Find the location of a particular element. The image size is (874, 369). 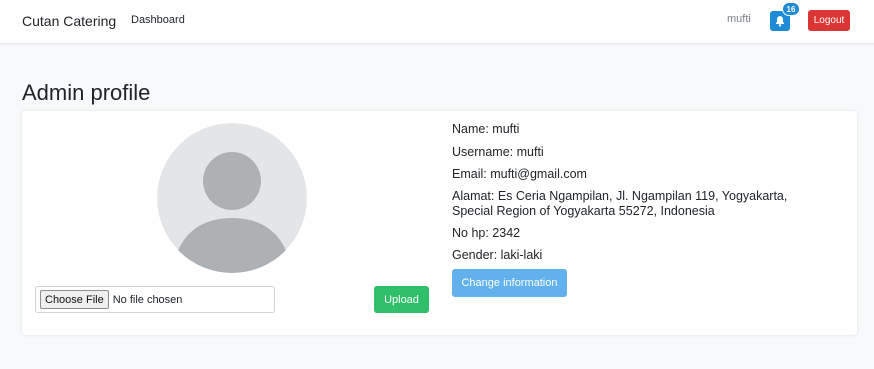

file-input: Choose File No file chosen is located at coordinates (155, 299).